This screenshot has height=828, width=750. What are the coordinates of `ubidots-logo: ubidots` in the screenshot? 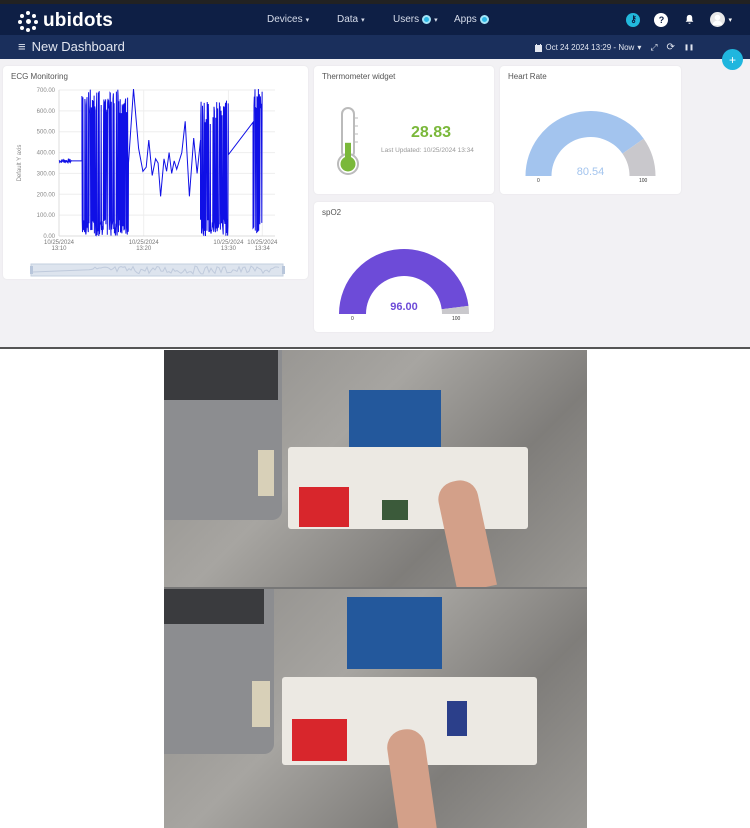 It's located at (65, 21).